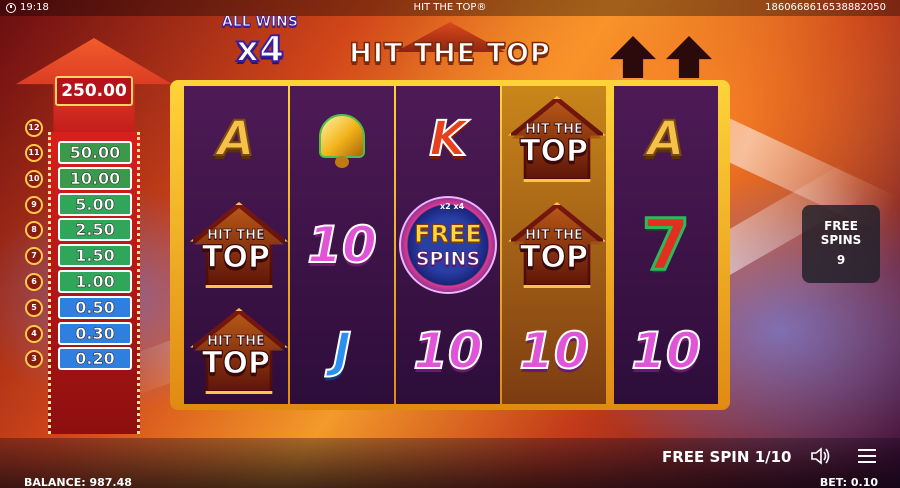 The width and height of the screenshot is (900, 488). Describe the element at coordinates (95, 256) in the screenshot. I see `ladder-rung-value: 1.50` at that location.